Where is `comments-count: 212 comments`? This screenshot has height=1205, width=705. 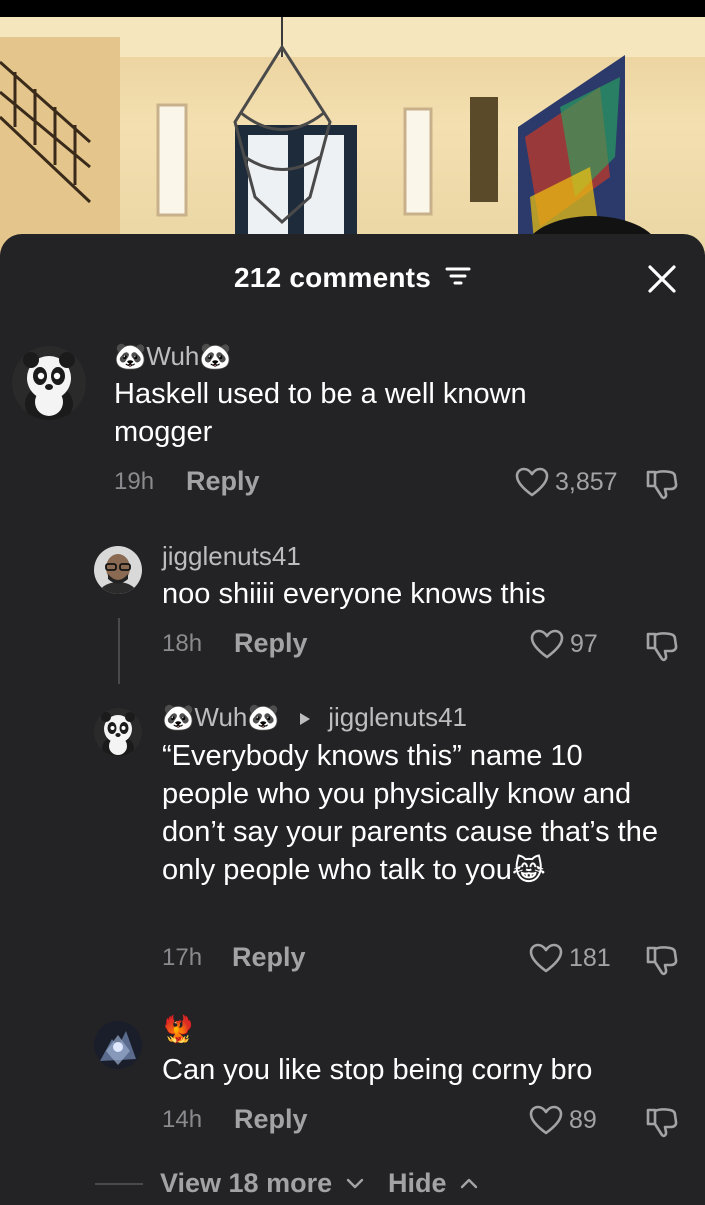 comments-count: 212 comments is located at coordinates (332, 277).